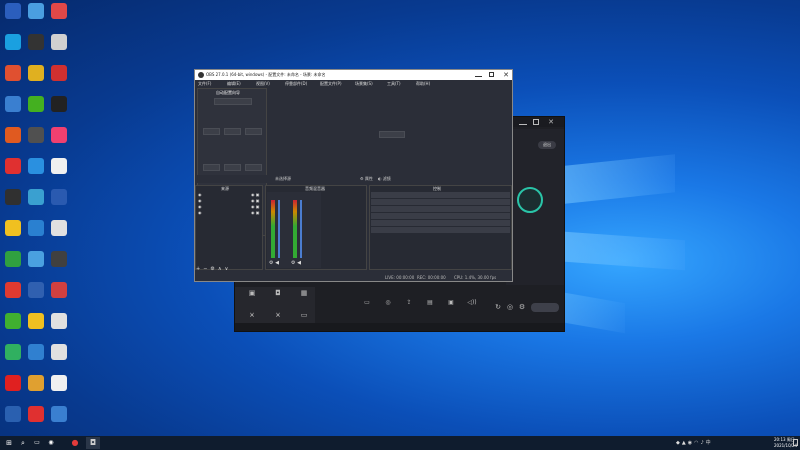 The width and height of the screenshot is (800, 450). Describe the element at coordinates (478, 74) in the screenshot. I see `obs-minimize-button` at that location.